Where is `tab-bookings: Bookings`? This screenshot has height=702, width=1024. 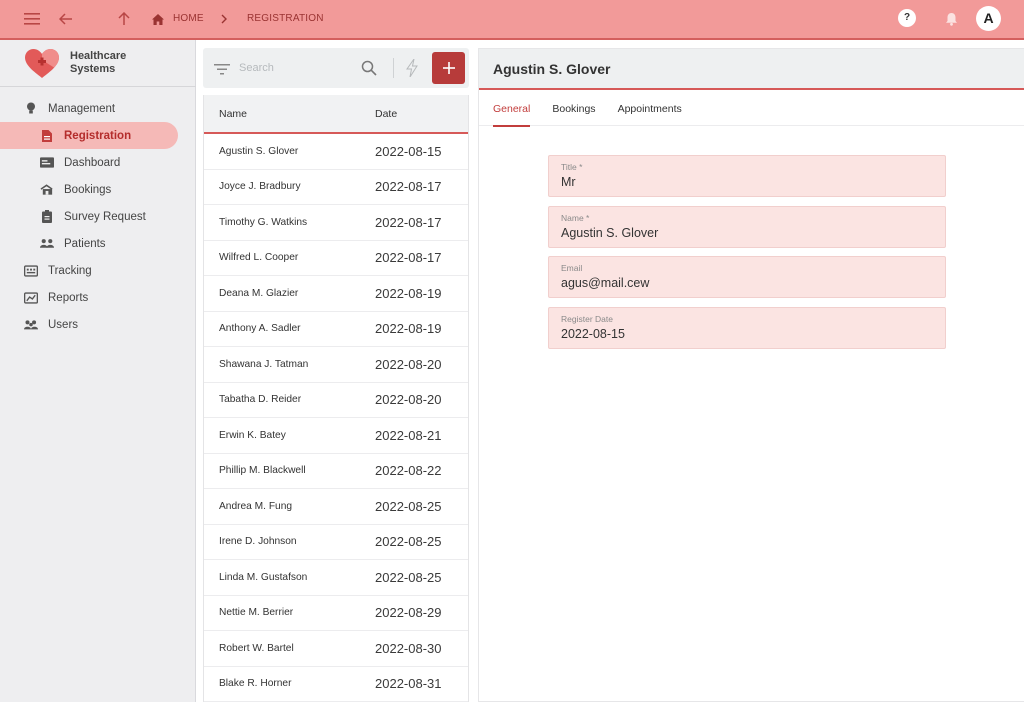
tab-bookings: Bookings is located at coordinates (573, 108).